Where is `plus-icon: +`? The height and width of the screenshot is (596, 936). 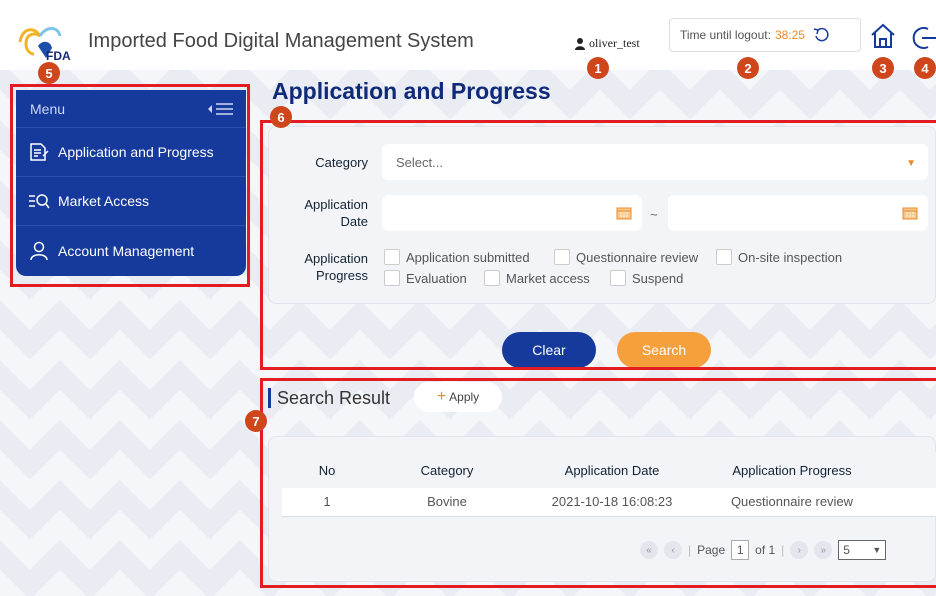
plus-icon: + is located at coordinates (441, 396).